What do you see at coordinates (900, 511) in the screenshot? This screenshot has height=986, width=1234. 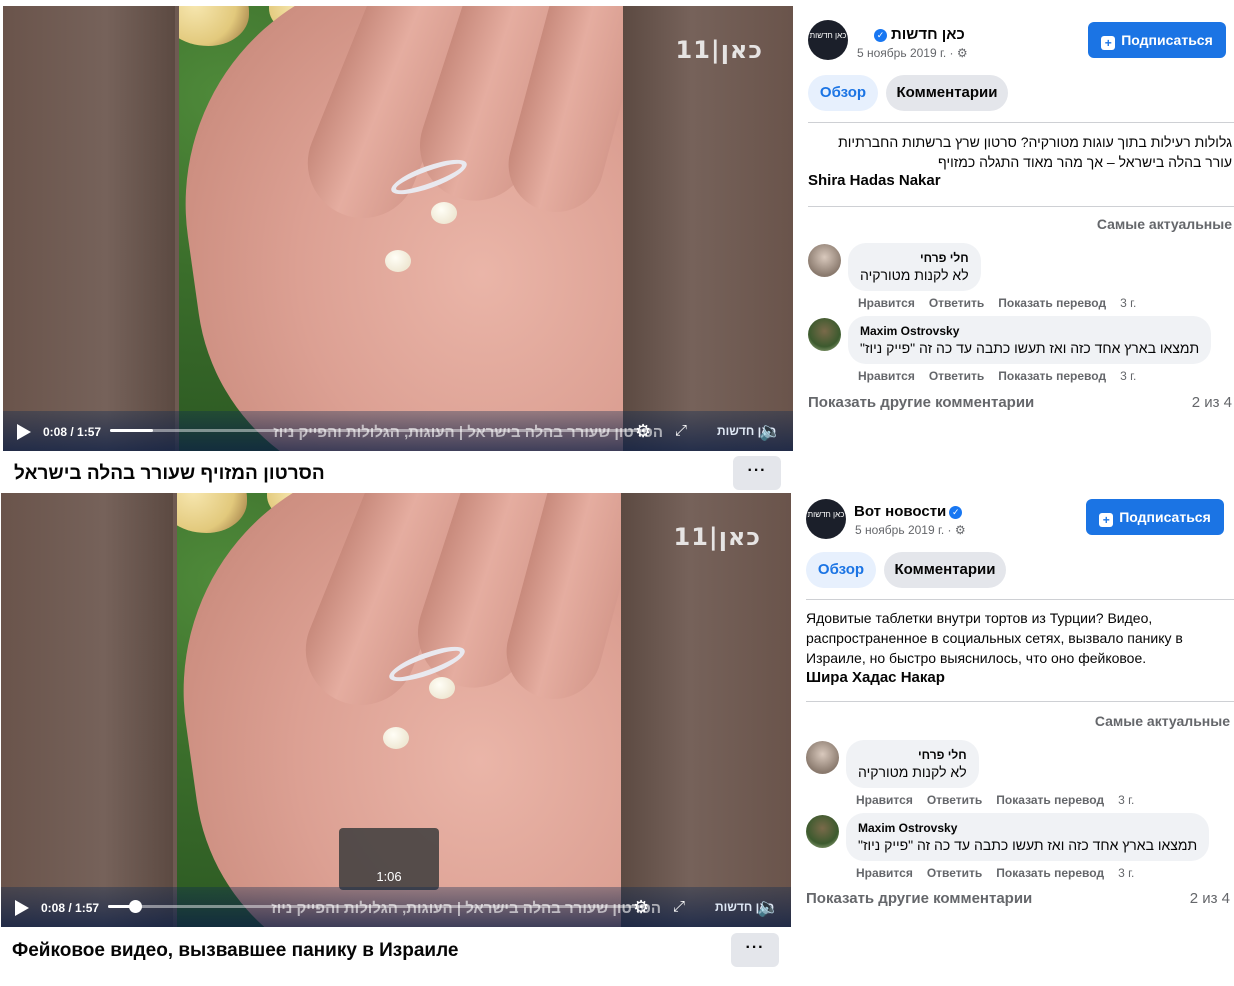 I see `page-name: Вот новости` at bounding box center [900, 511].